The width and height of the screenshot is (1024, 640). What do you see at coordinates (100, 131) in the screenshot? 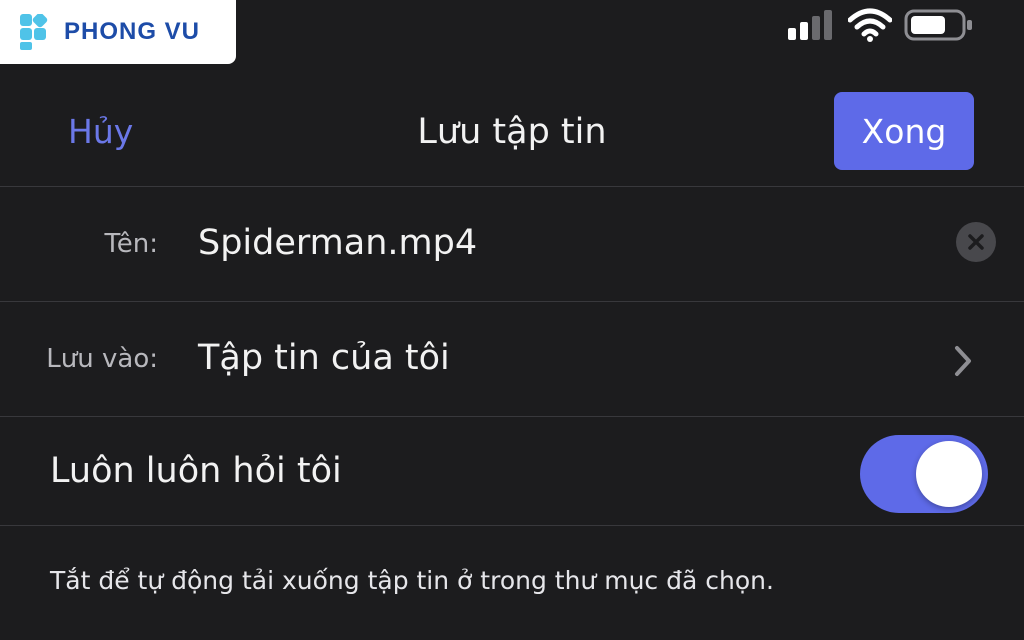
I see `cancel-button: Hủy` at bounding box center [100, 131].